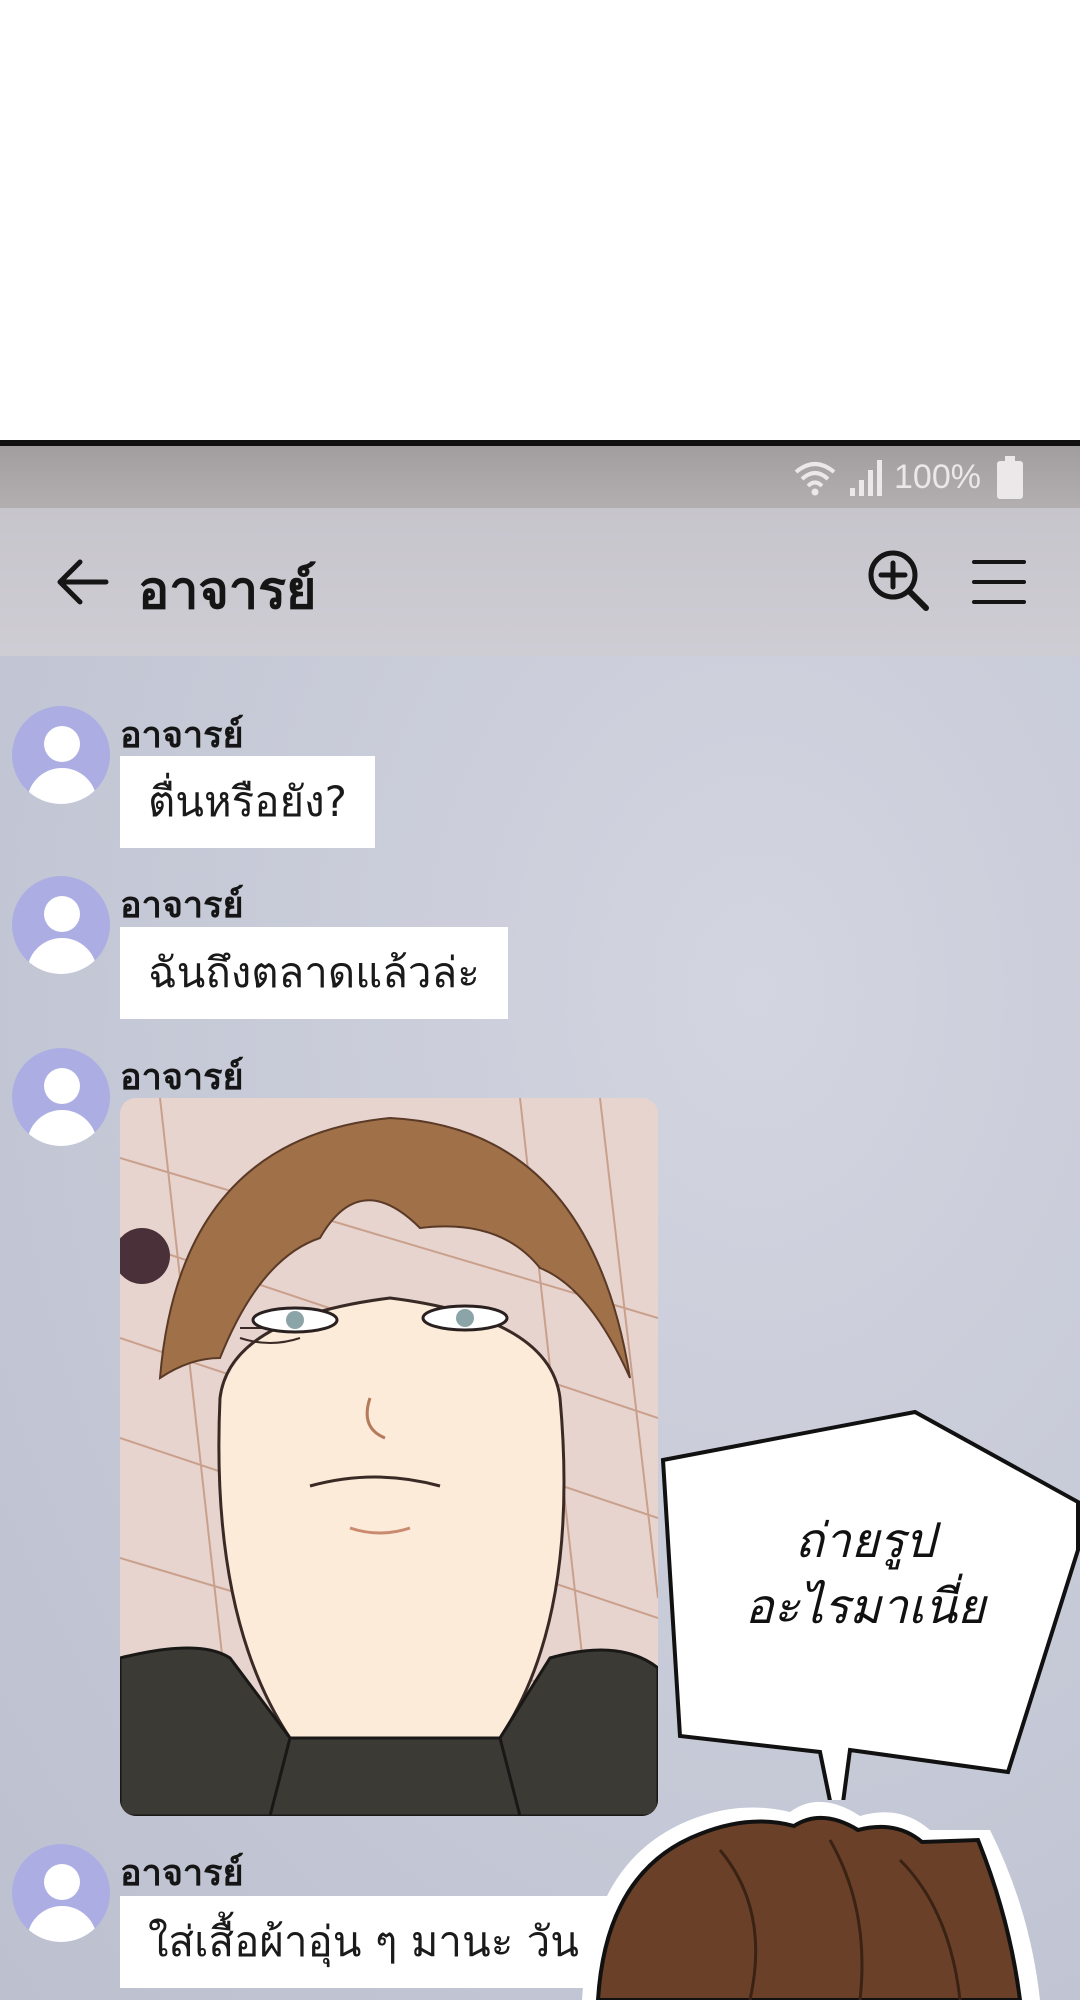  I want to click on chat-title: อาจารย์, so click(227, 591).